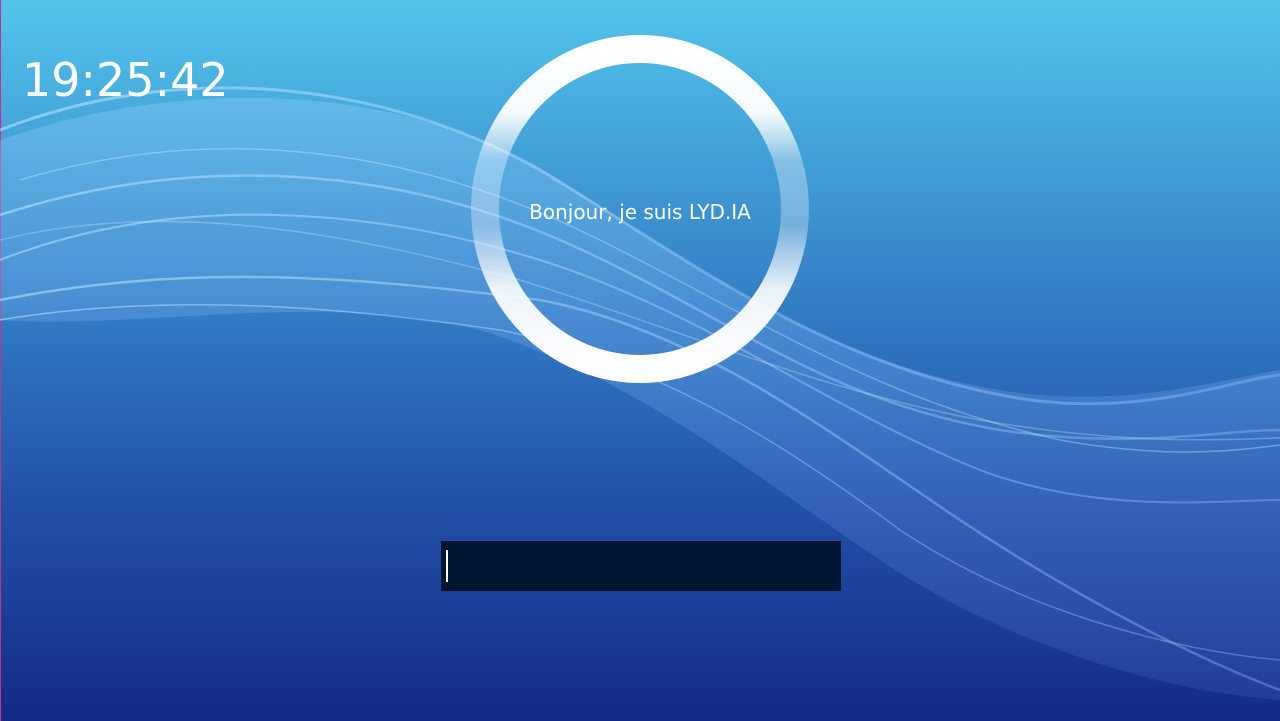  What do you see at coordinates (447, 566) in the screenshot?
I see `text-caret` at bounding box center [447, 566].